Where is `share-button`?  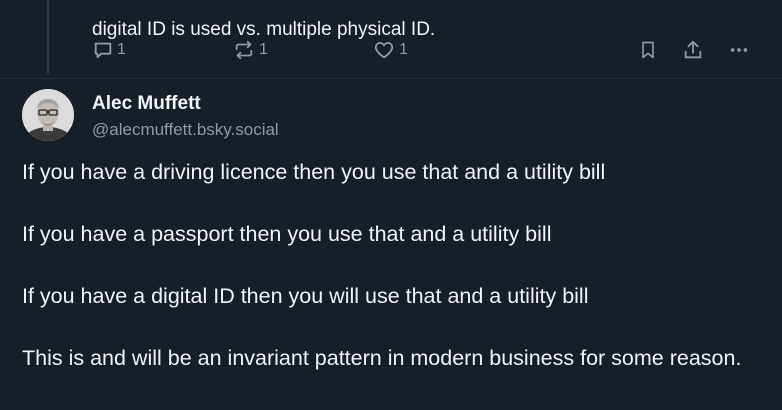
share-button is located at coordinates (693, 50).